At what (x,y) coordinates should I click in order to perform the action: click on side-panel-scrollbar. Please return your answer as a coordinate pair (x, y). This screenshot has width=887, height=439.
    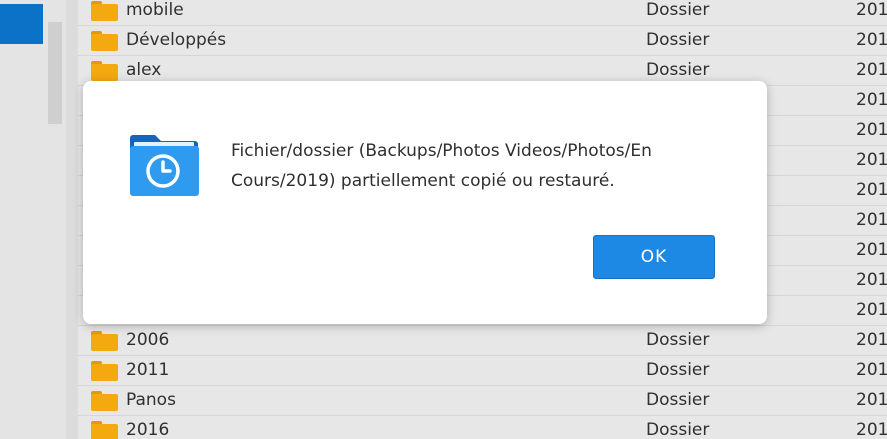
    Looking at the image, I should click on (55, 73).